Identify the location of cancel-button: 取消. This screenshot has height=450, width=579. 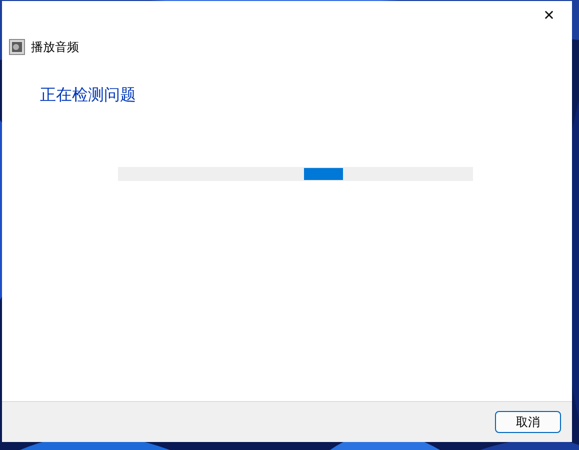
(528, 422).